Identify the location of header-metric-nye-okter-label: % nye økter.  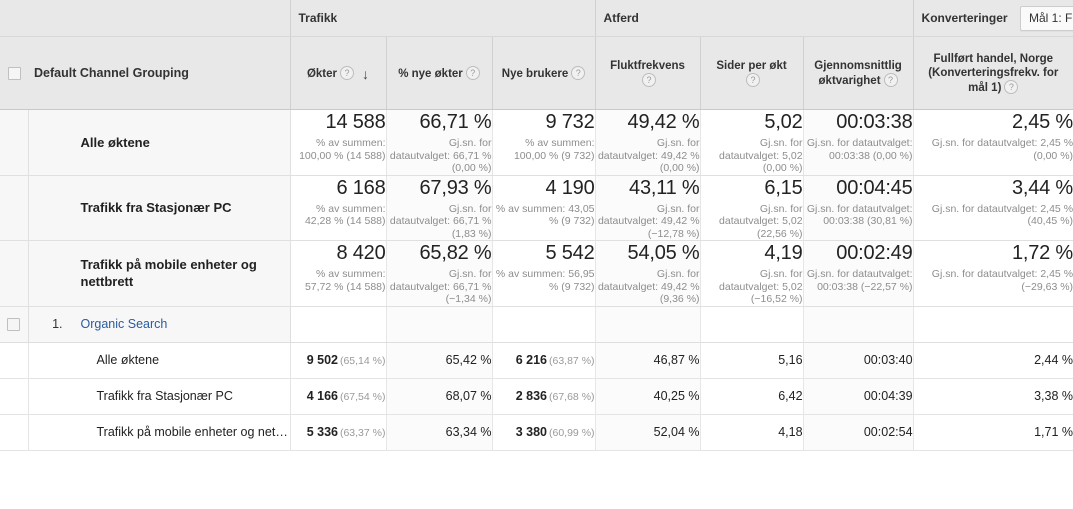
(430, 73).